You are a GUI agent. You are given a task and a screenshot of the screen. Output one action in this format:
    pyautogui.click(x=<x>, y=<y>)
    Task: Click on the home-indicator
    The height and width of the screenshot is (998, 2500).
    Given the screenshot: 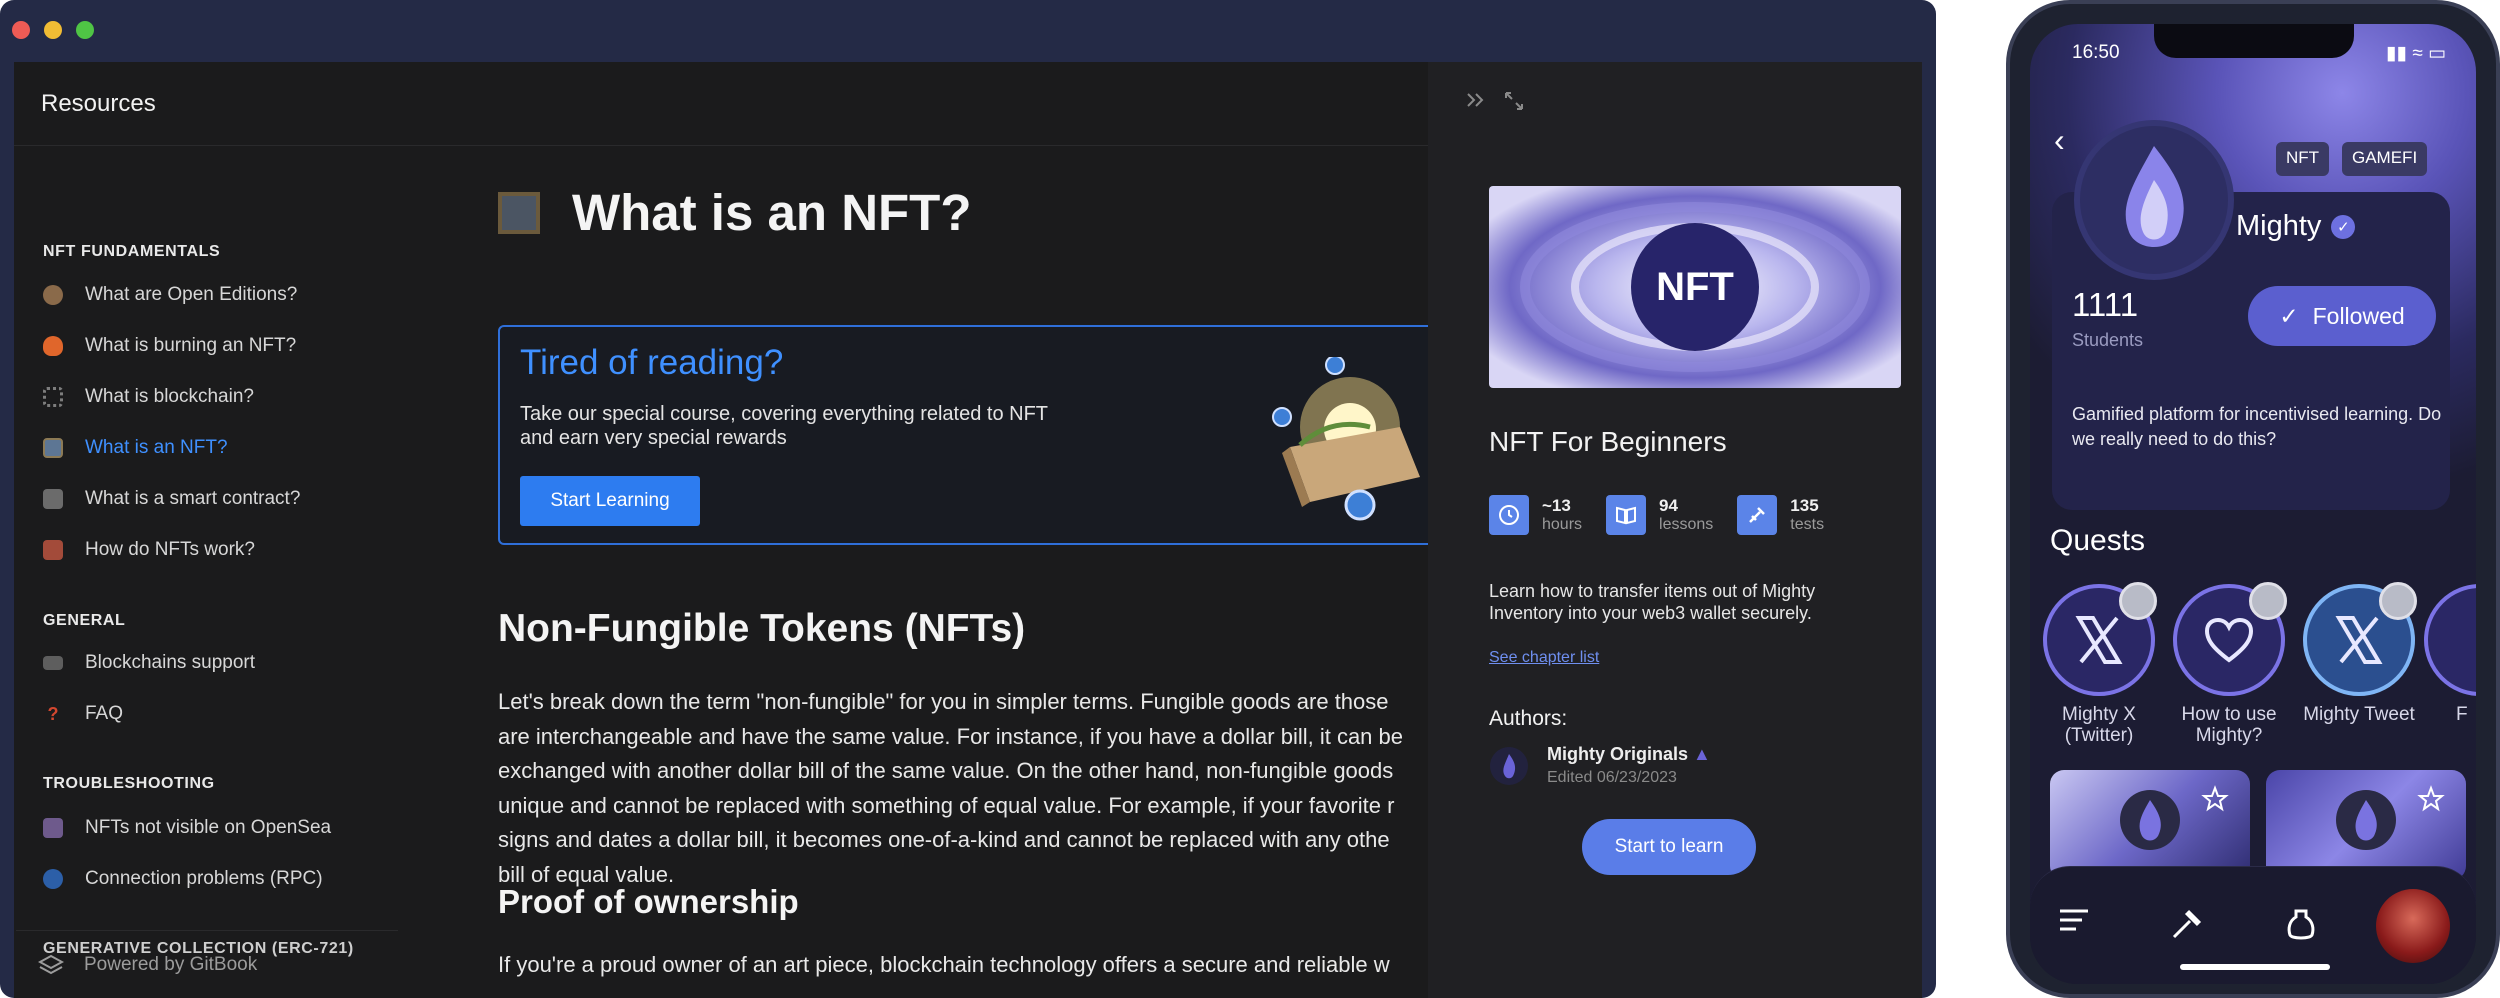 What is the action you would take?
    pyautogui.click(x=2255, y=967)
    